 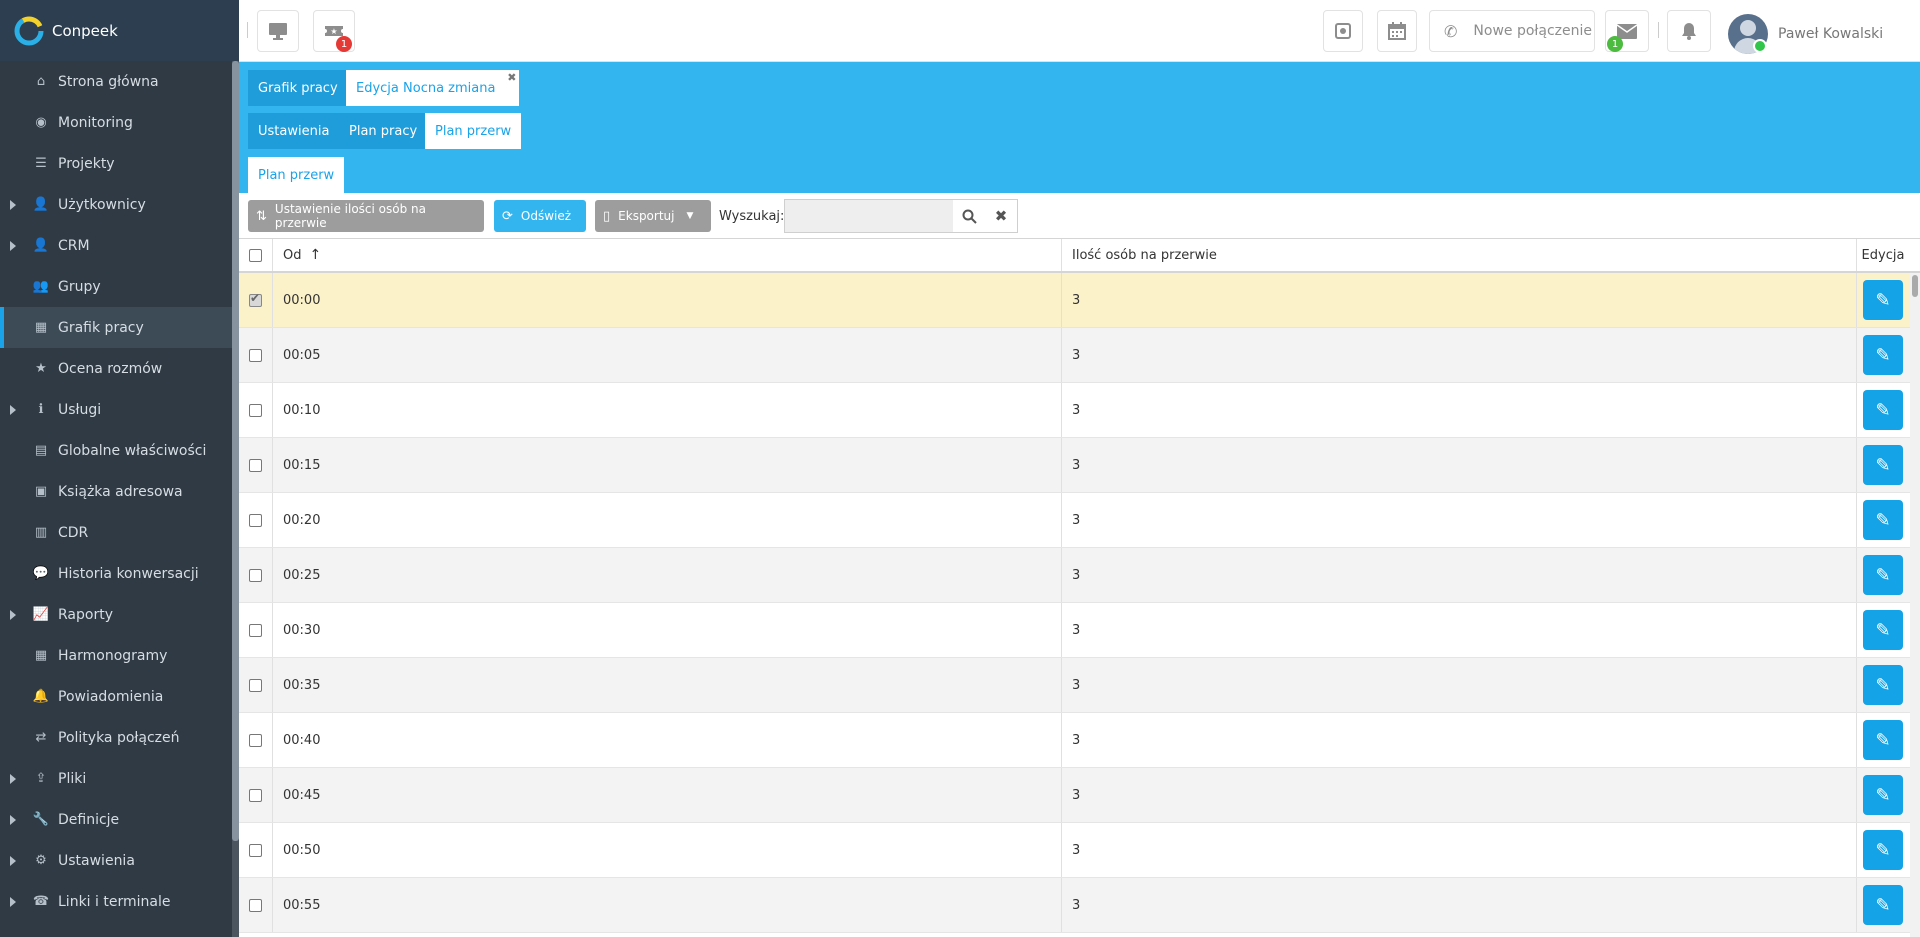 I want to click on tab-plan-pracy: Plan pracy, so click(x=383, y=131).